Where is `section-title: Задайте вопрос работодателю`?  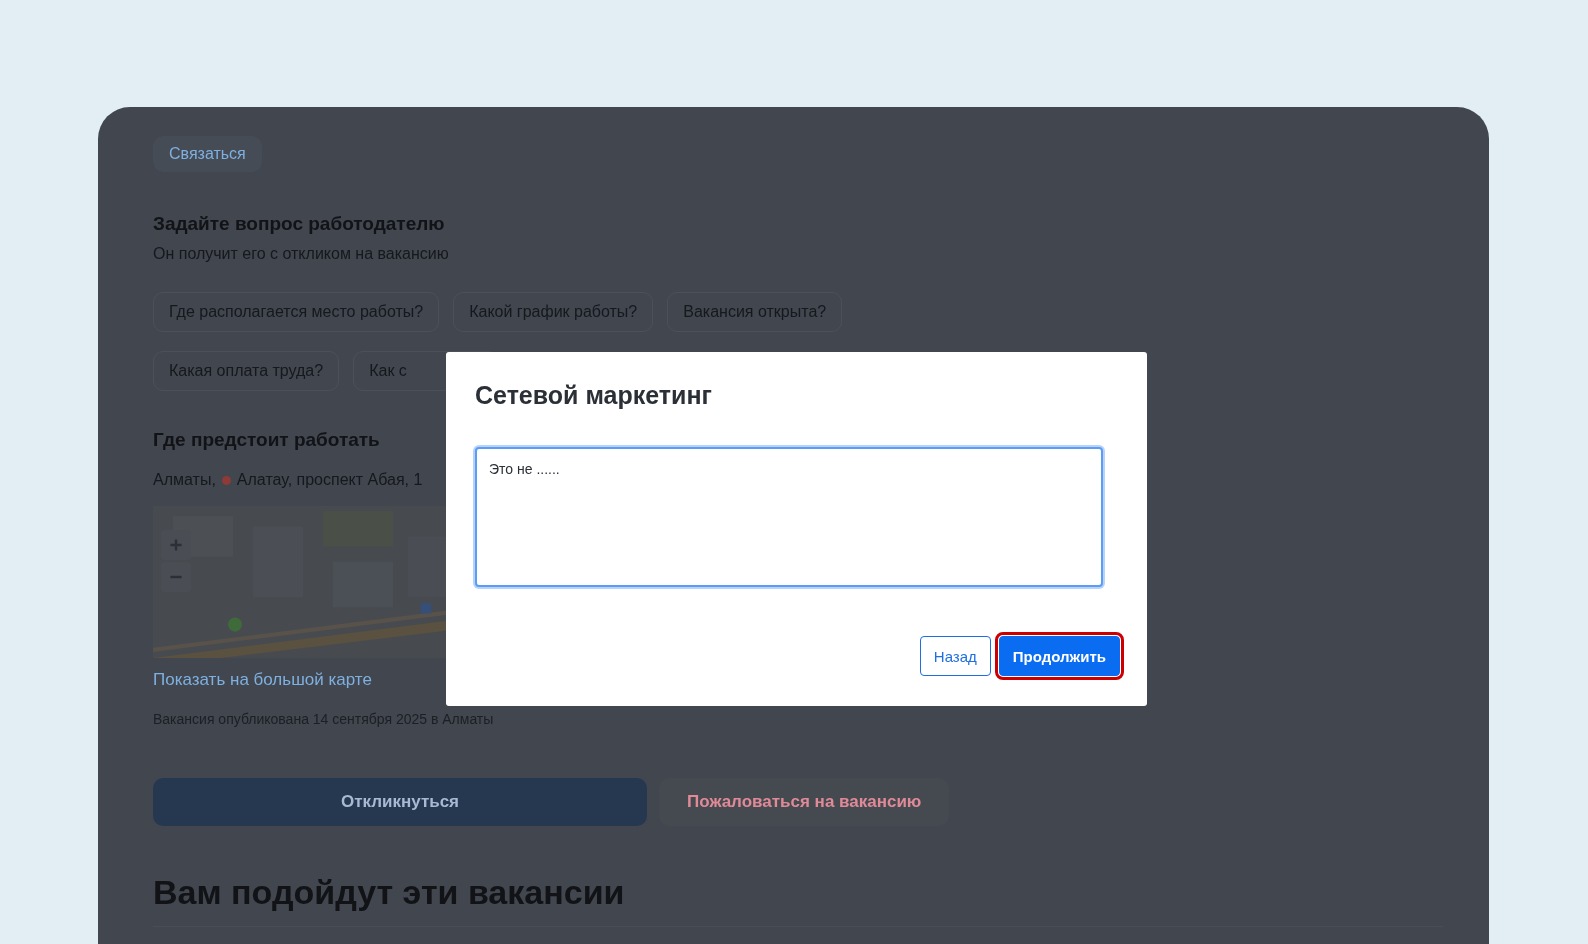
section-title: Задайте вопрос работодателю is located at coordinates (299, 224).